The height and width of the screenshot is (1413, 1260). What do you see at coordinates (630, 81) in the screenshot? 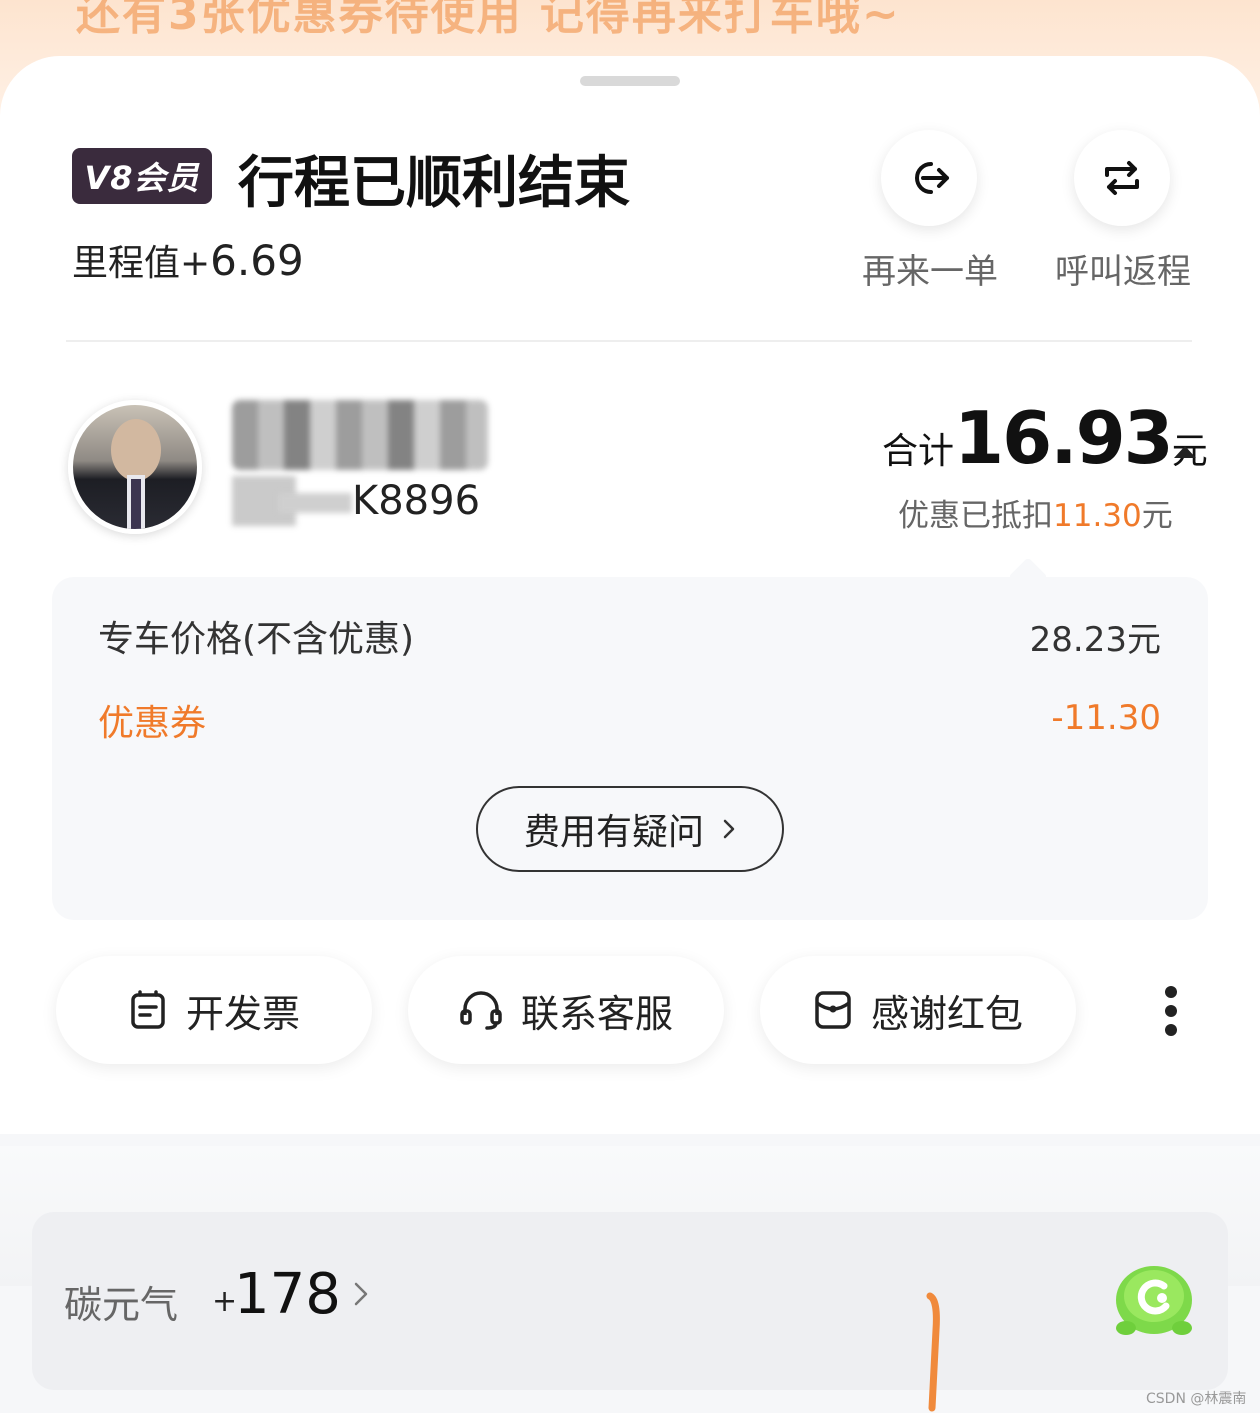
I see `drag-handle` at bounding box center [630, 81].